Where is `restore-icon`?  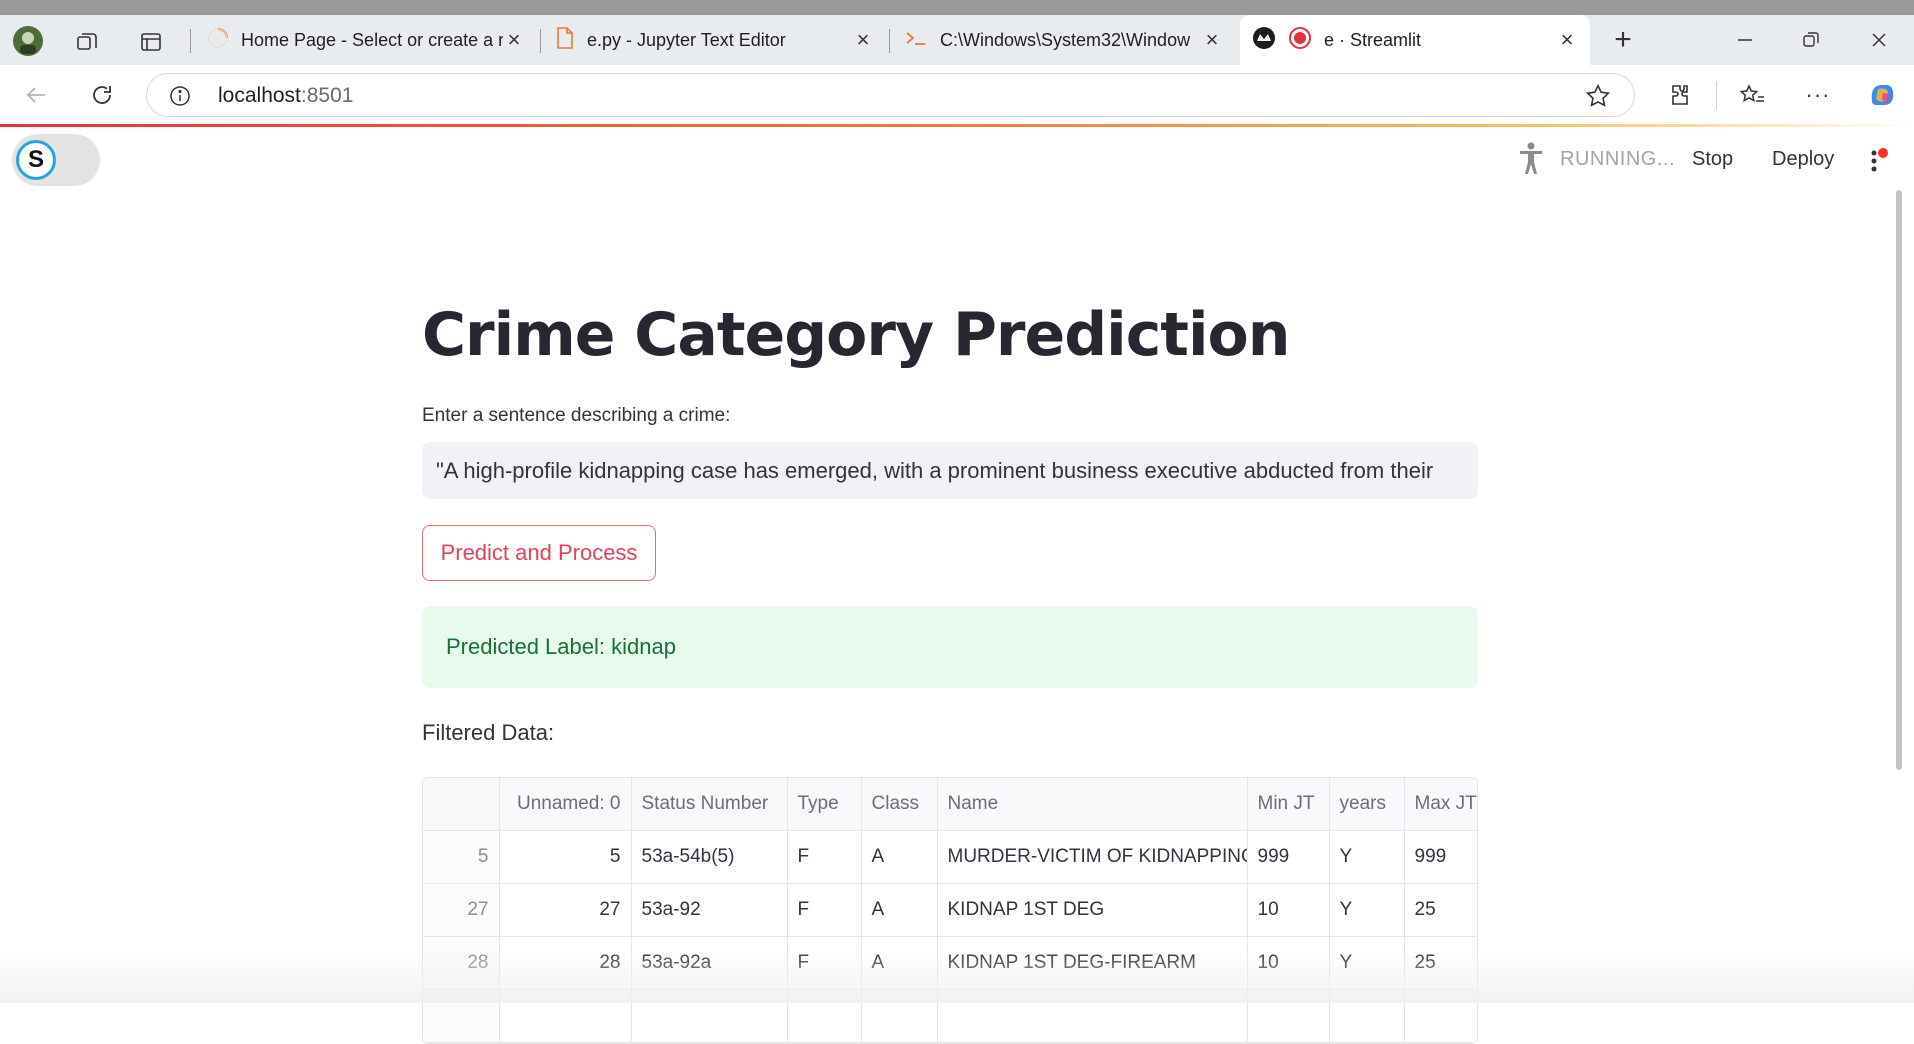 restore-icon is located at coordinates (1811, 40).